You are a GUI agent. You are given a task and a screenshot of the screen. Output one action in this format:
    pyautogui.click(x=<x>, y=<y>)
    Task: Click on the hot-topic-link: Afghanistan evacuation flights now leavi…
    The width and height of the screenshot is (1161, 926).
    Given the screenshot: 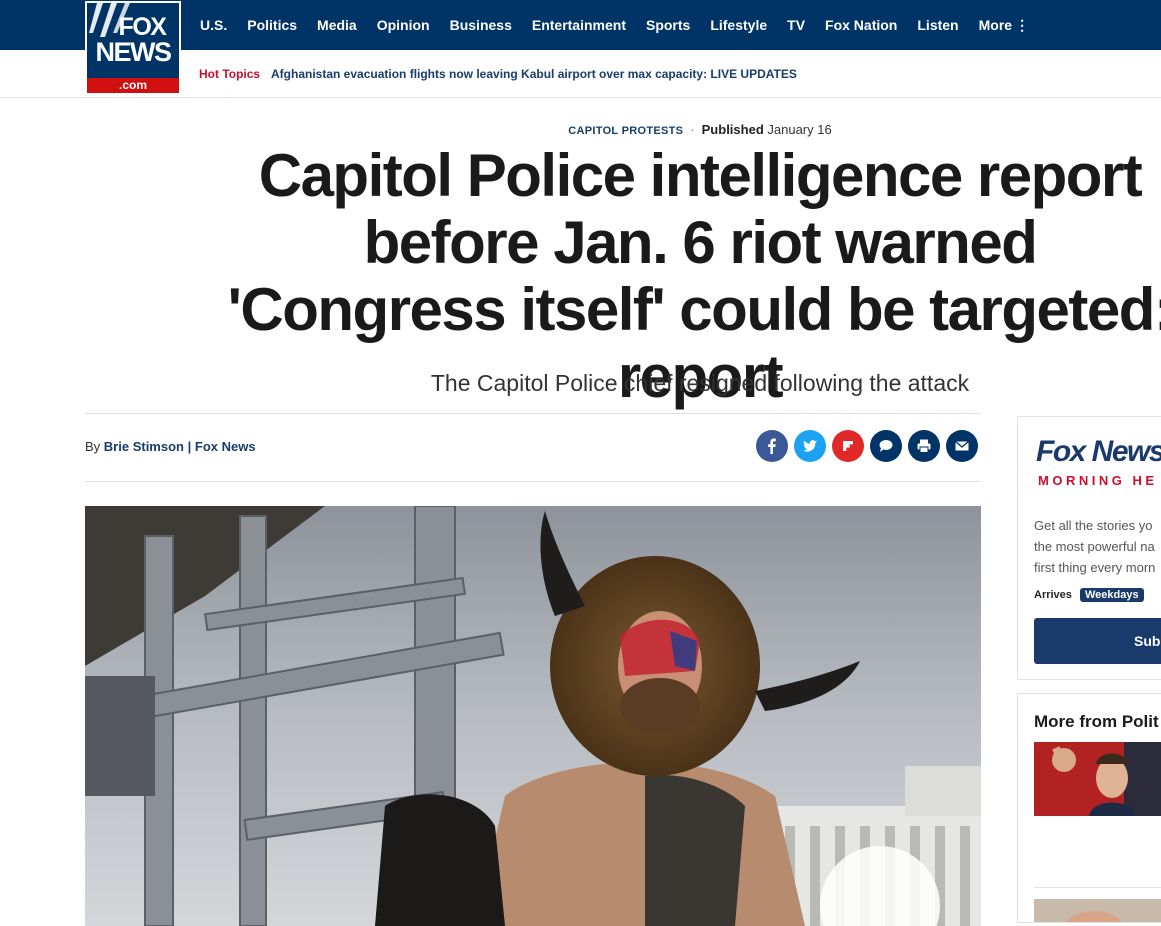 What is the action you would take?
    pyautogui.click(x=534, y=74)
    